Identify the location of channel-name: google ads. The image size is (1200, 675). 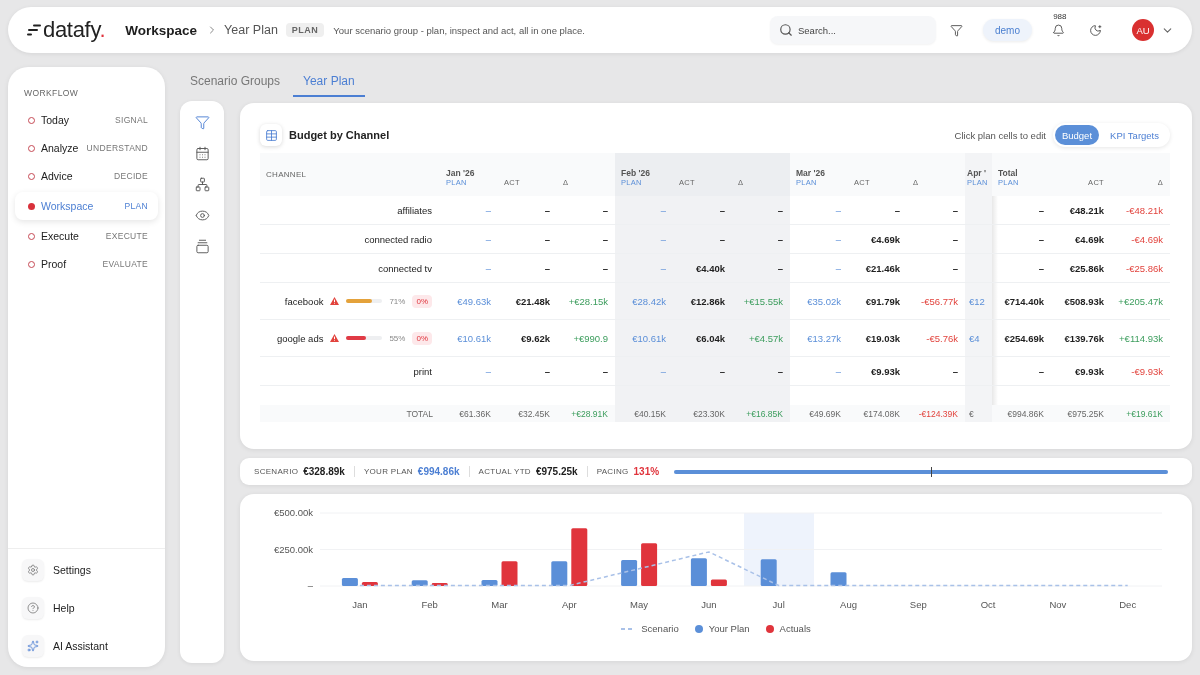
(300, 338).